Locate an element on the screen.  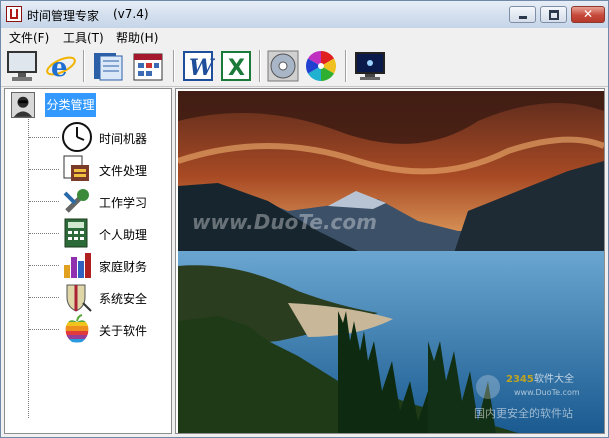
notes-icon is located at coordinates (108, 66).